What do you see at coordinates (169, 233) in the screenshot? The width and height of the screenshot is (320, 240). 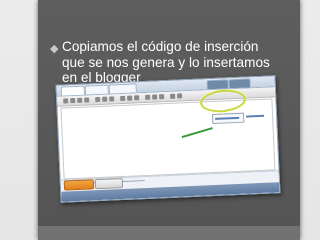 I see `panel-bottom-strip` at bounding box center [169, 233].